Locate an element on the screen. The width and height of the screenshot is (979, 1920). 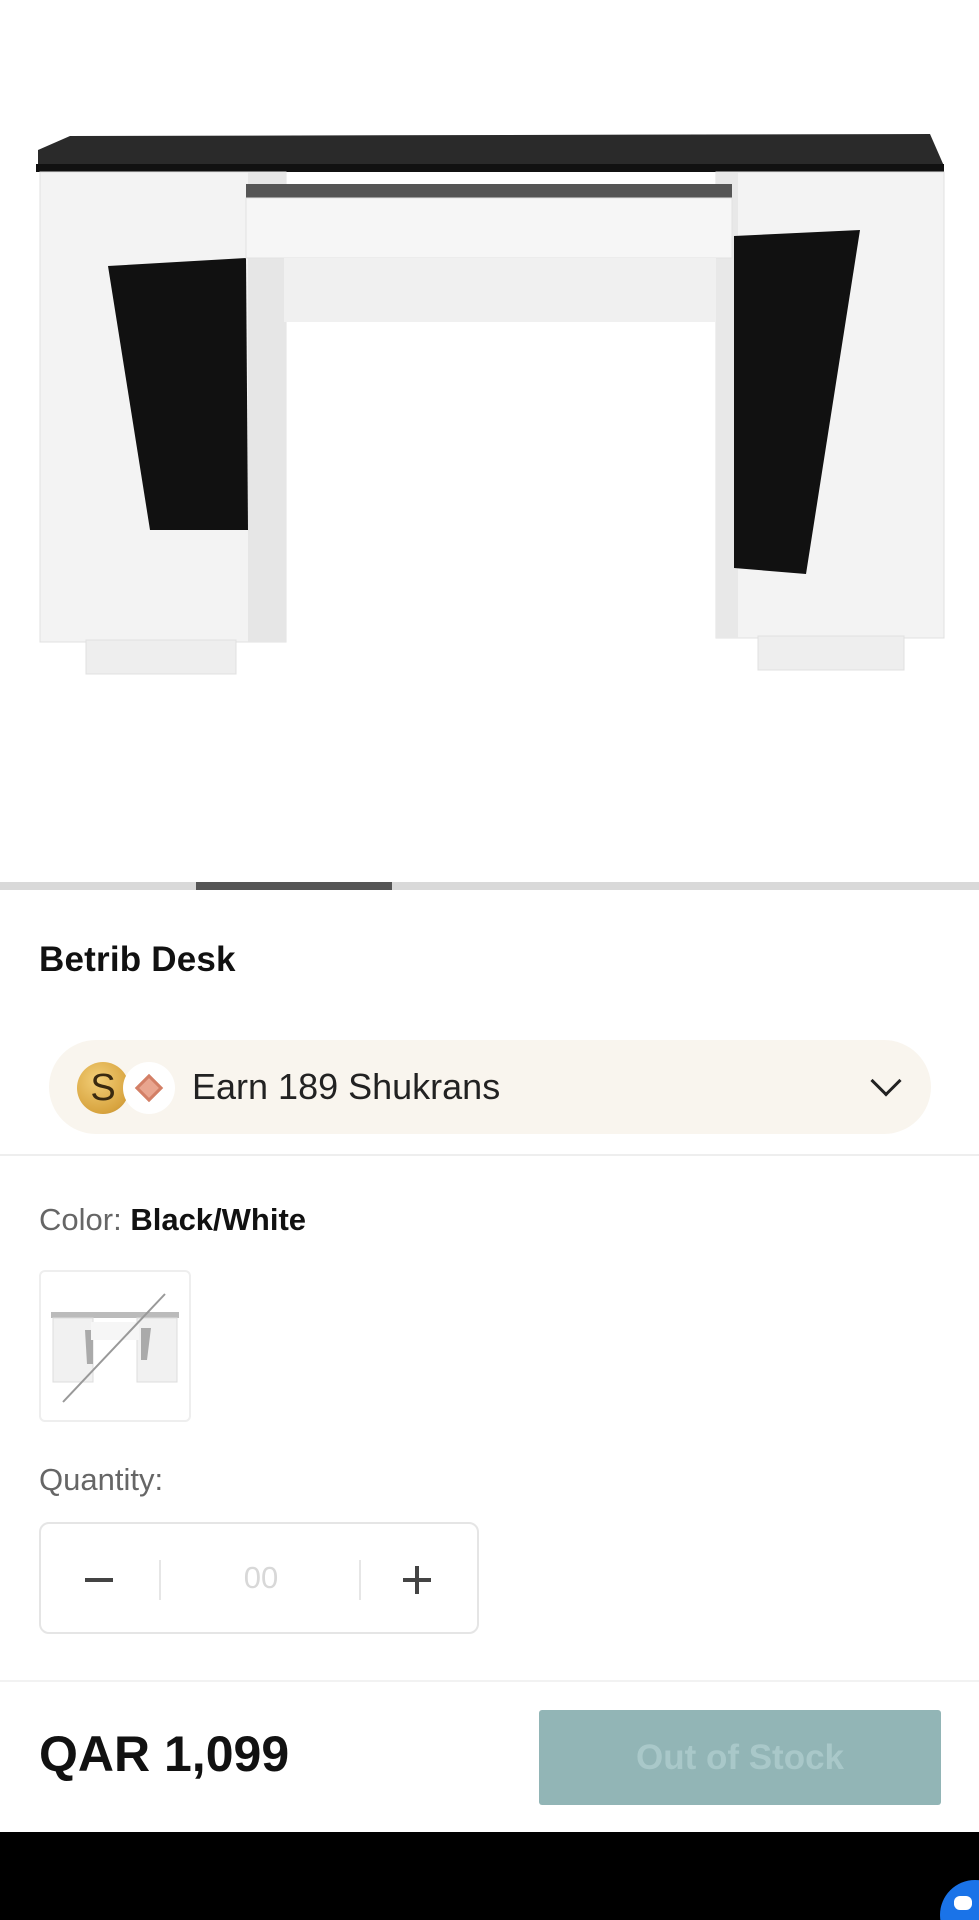
stepper-divider is located at coordinates (360, 1580).